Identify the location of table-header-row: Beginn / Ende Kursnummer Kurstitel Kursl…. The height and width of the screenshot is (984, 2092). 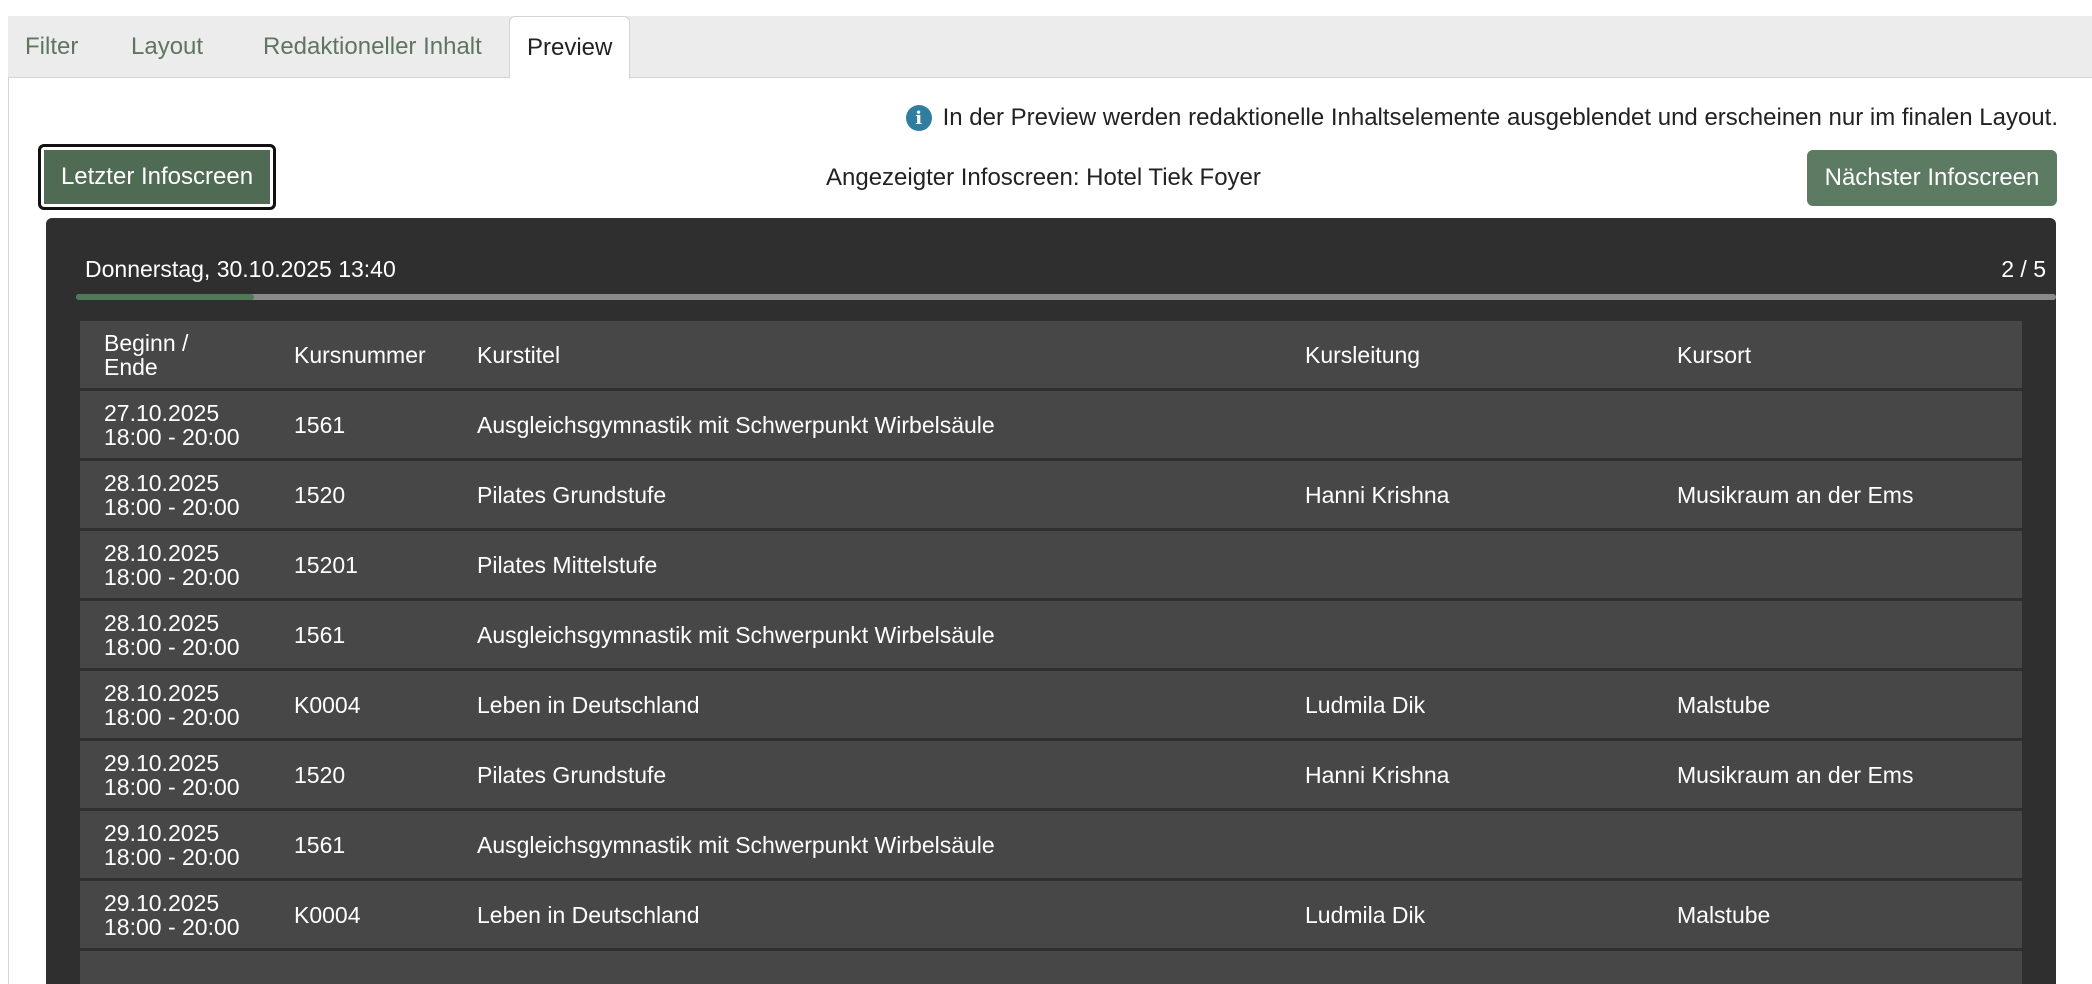
(1051, 354).